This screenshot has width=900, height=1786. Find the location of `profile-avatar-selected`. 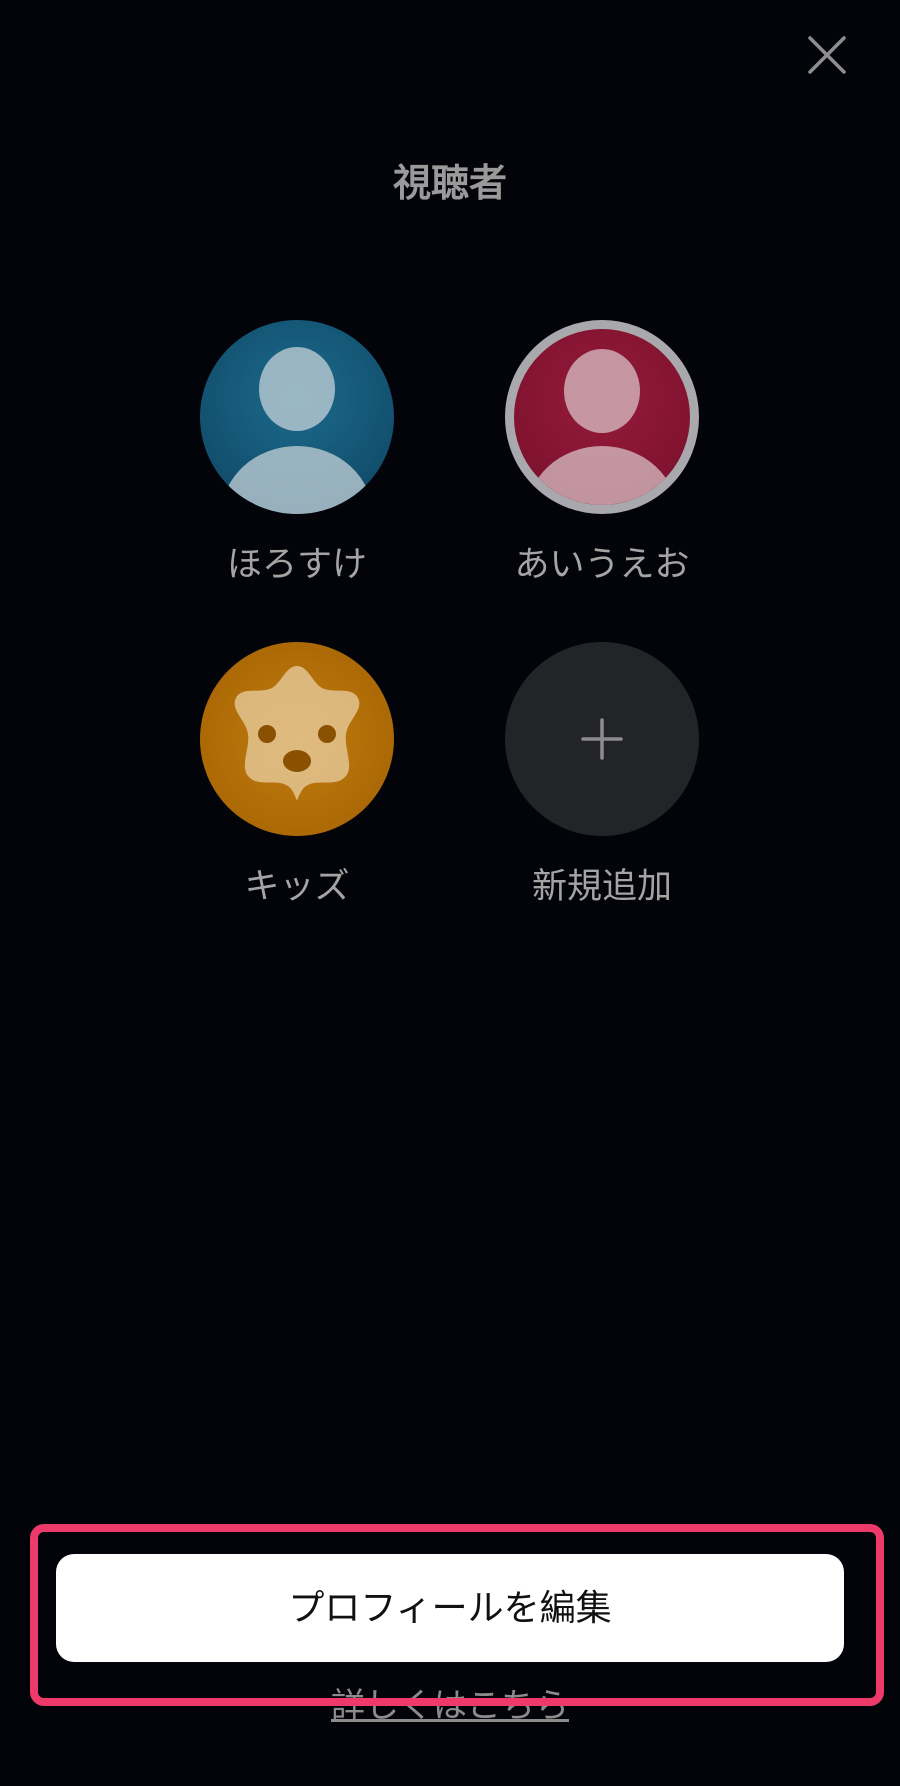

profile-avatar-selected is located at coordinates (602, 417).